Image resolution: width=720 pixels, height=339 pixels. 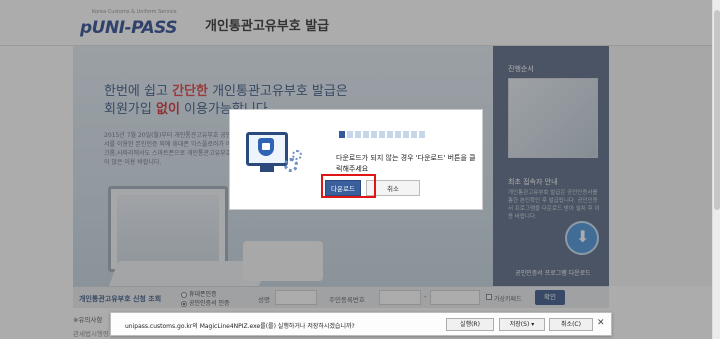 I want to click on gear-icon, so click(x=291, y=165).